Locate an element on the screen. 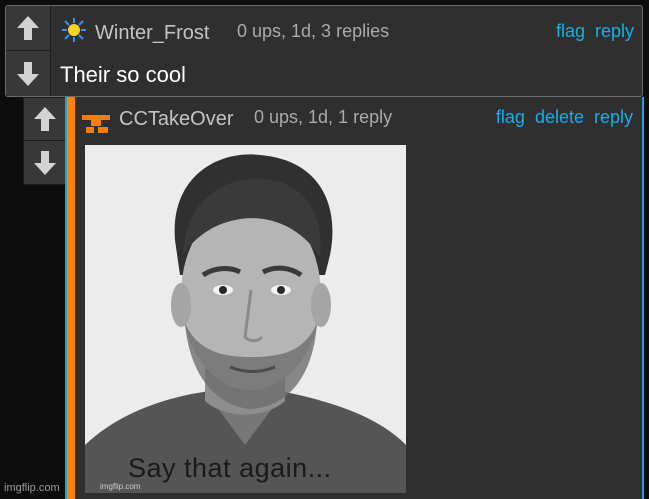  comment-actions: flag delete reply is located at coordinates (564, 117).